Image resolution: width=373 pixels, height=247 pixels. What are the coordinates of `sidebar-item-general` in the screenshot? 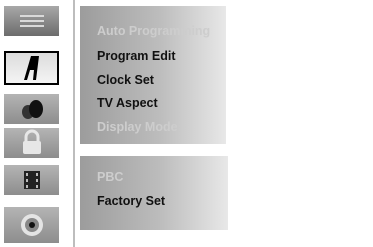 It's located at (31, 21).